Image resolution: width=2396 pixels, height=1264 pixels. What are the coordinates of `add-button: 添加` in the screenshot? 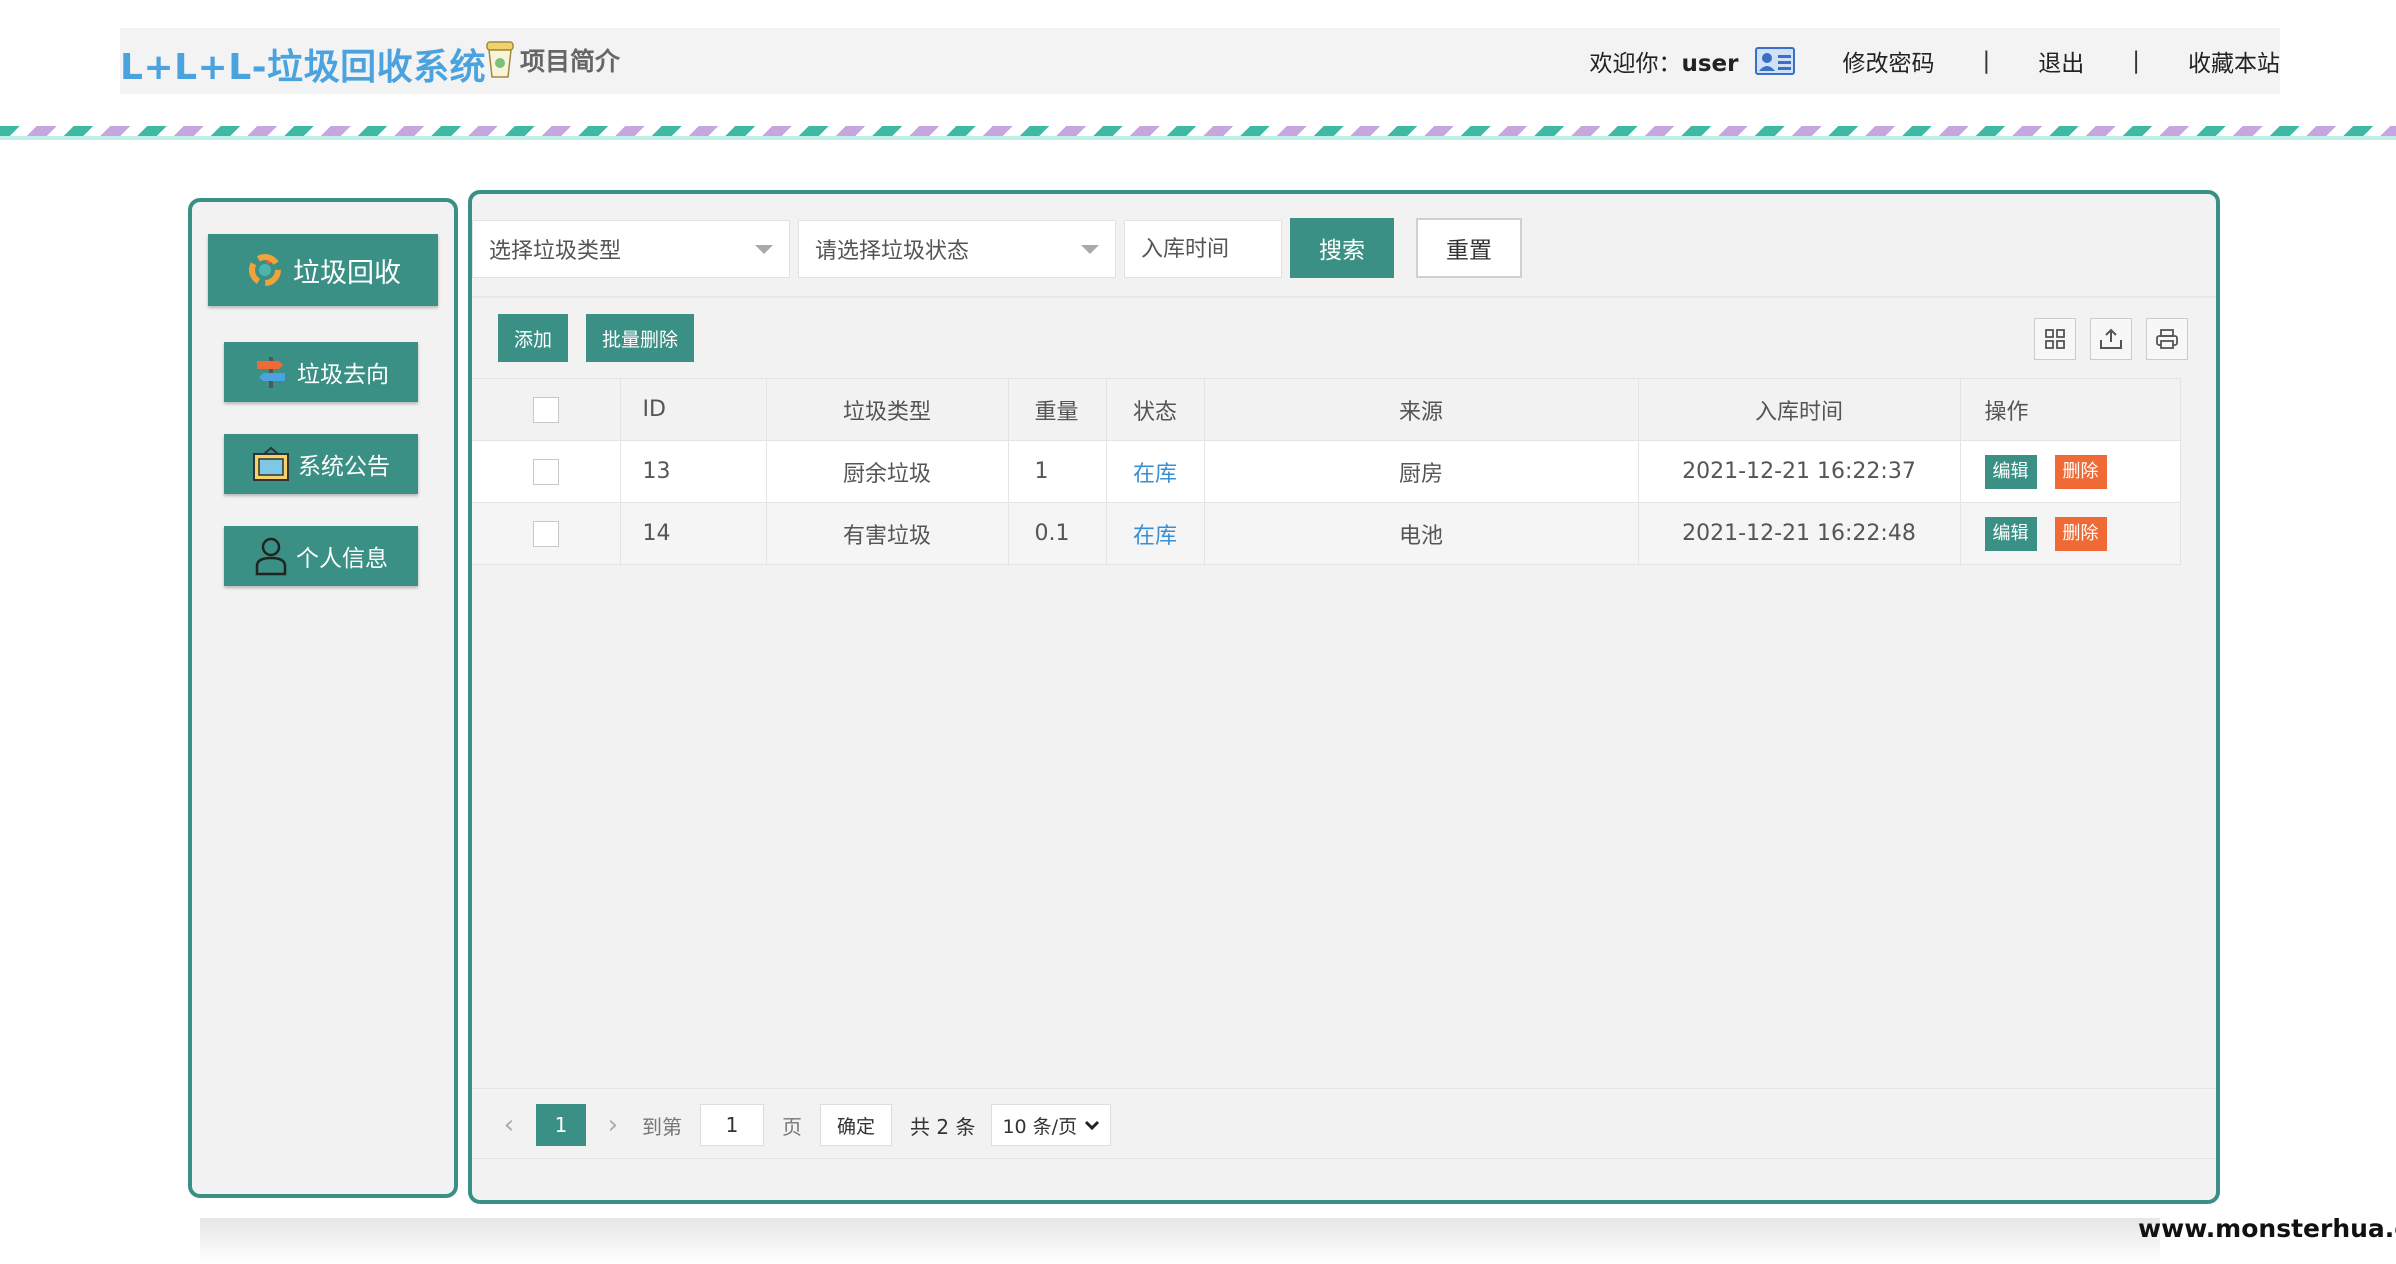 It's located at (533, 338).